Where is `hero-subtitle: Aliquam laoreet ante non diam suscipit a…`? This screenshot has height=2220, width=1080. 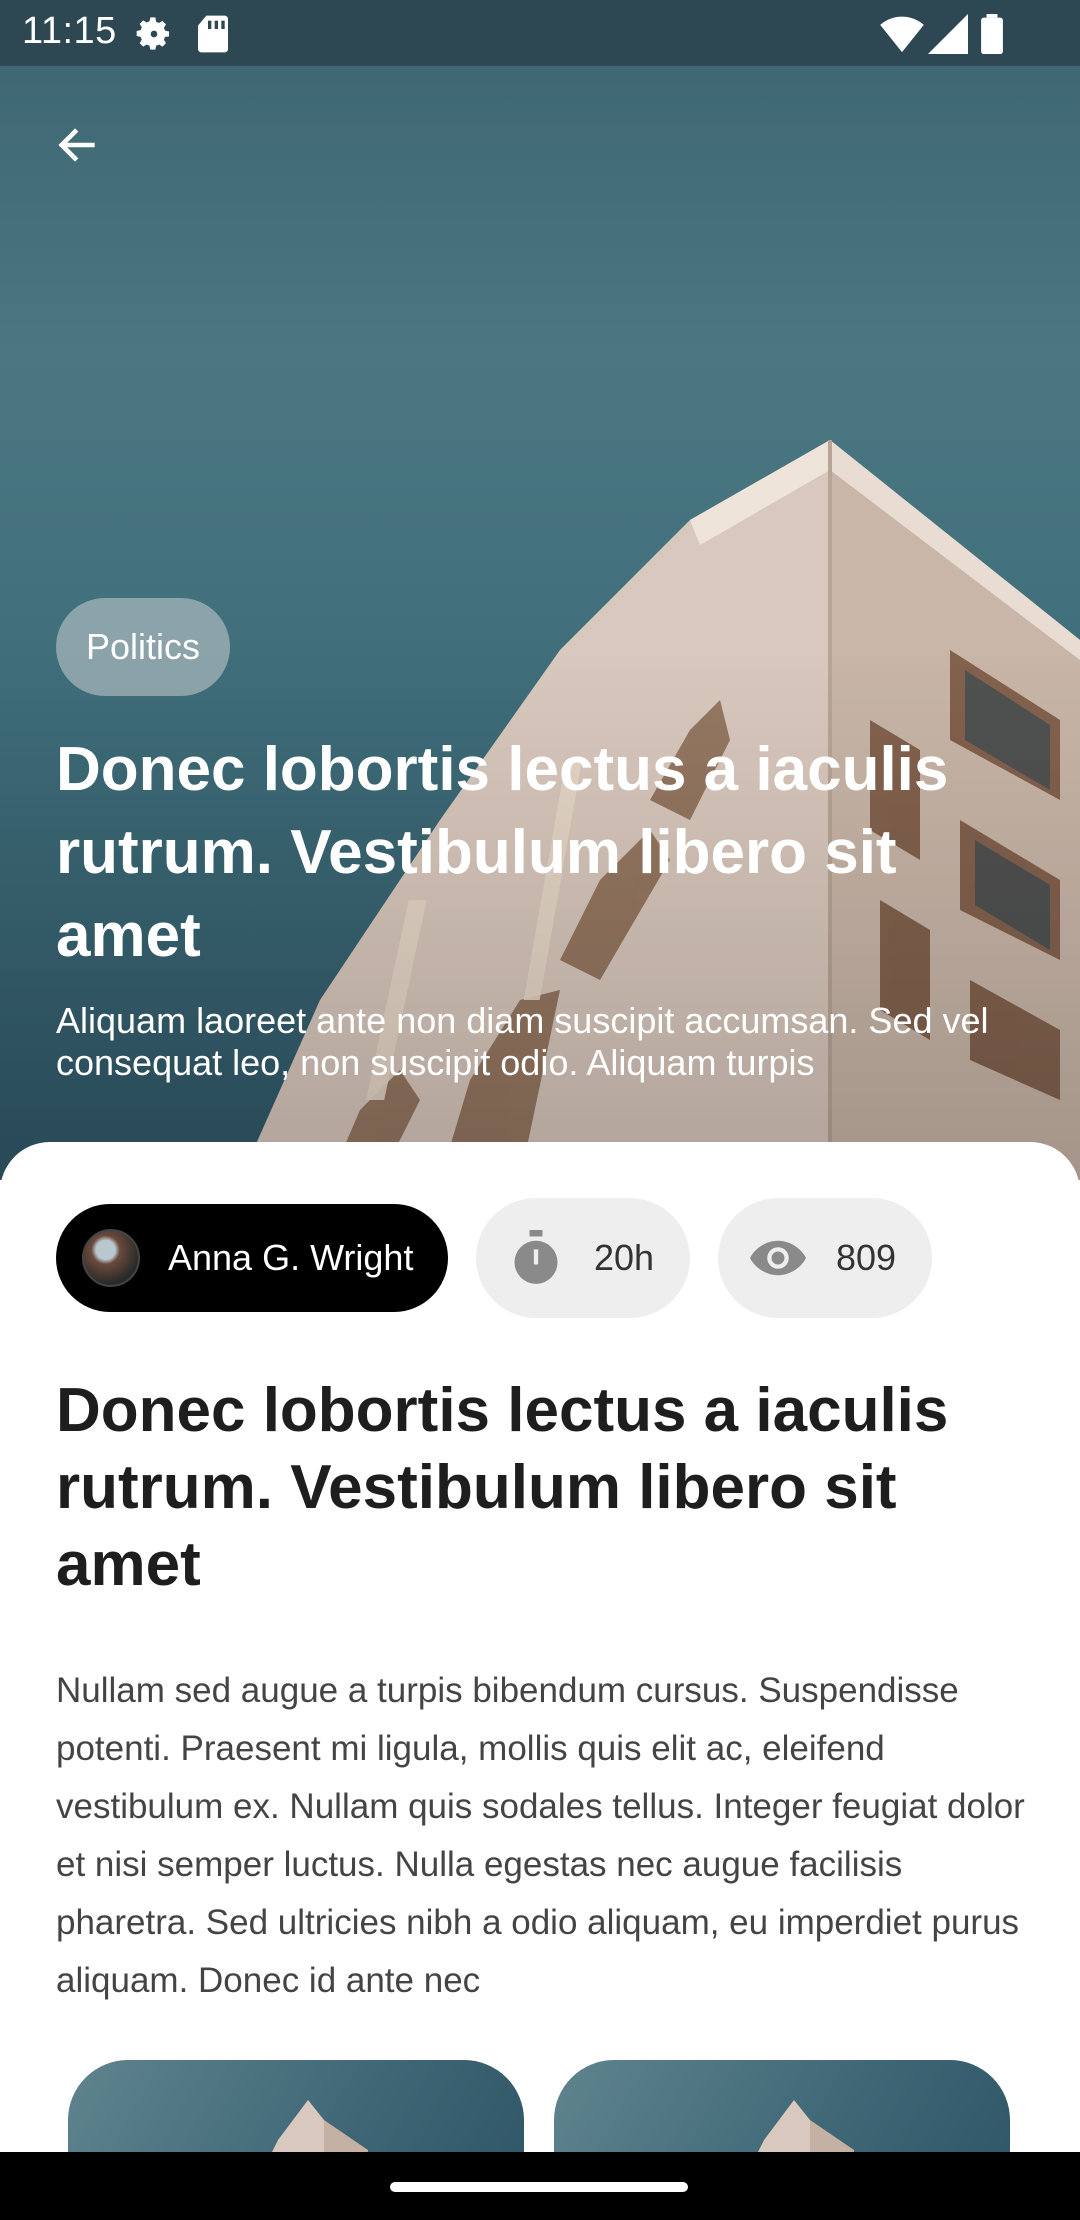 hero-subtitle: Aliquam laoreet ante non diam suscipit a… is located at coordinates (522, 1041).